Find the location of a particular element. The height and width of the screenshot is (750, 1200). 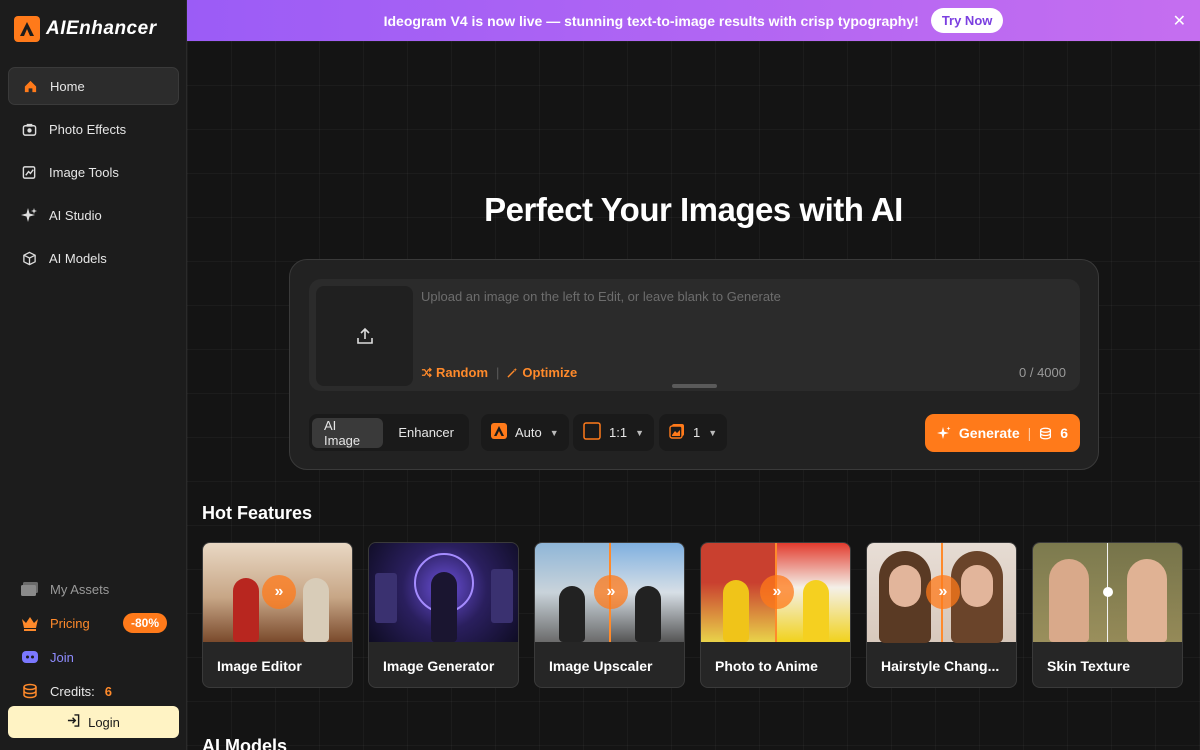

credits-label: Credits: is located at coordinates (72, 691).